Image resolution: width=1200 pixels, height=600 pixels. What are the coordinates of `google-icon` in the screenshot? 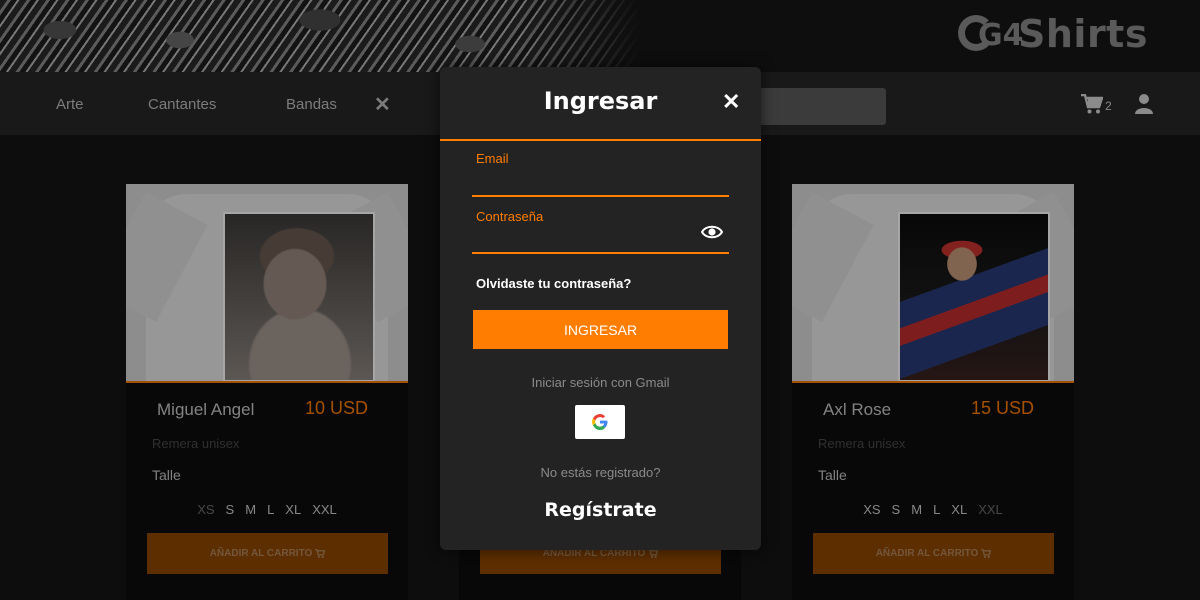 It's located at (600, 422).